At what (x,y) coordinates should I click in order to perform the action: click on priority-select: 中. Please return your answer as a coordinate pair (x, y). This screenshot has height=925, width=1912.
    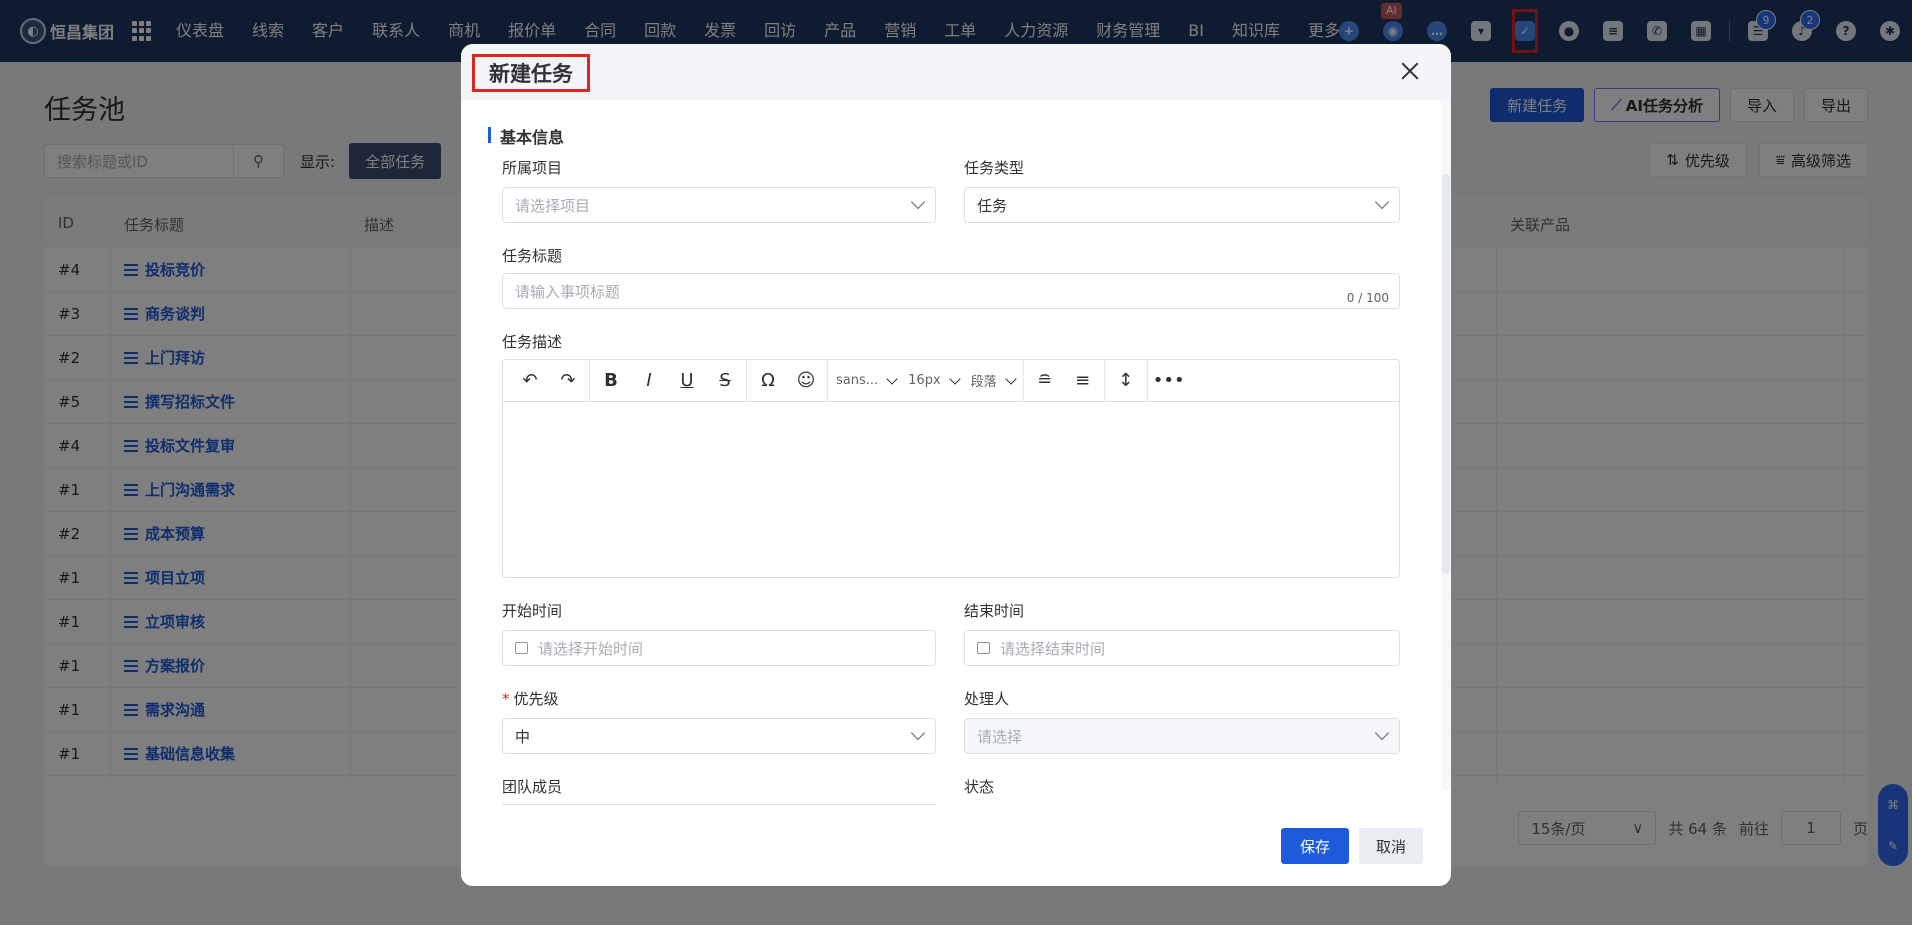
    Looking at the image, I should click on (719, 736).